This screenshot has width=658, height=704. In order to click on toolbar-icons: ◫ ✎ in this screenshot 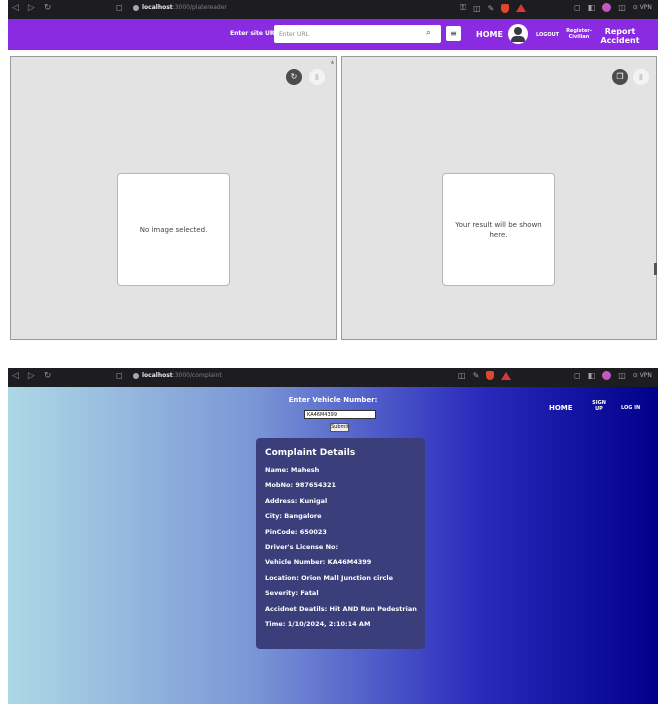, I will do `click(485, 375)`.